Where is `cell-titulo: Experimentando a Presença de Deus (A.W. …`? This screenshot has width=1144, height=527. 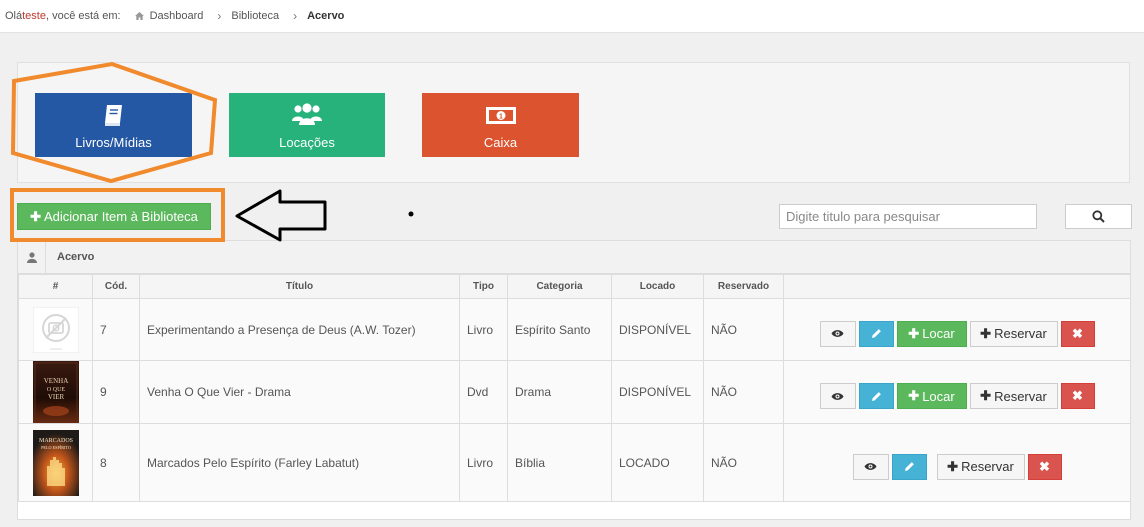
cell-titulo: Experimentando a Presença de Deus (A.W. … is located at coordinates (299, 329).